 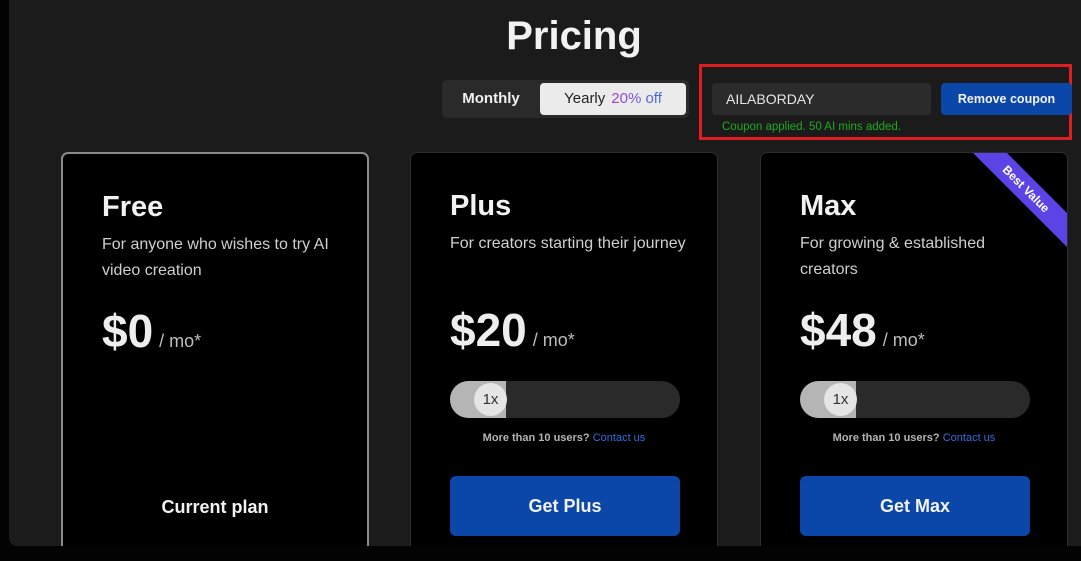 I want to click on current-plan-label: Current plan, so click(x=215, y=507).